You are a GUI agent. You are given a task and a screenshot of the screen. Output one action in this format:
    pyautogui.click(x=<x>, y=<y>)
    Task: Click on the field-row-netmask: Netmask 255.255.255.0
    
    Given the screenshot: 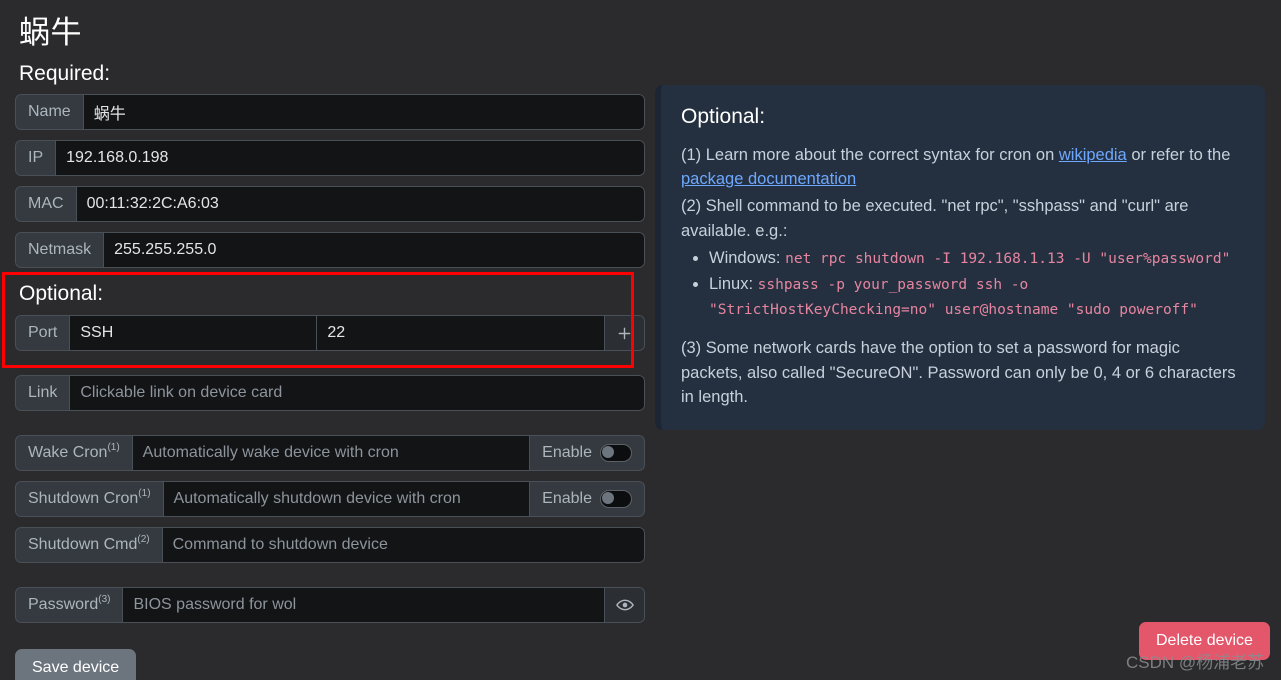 What is the action you would take?
    pyautogui.click(x=330, y=250)
    